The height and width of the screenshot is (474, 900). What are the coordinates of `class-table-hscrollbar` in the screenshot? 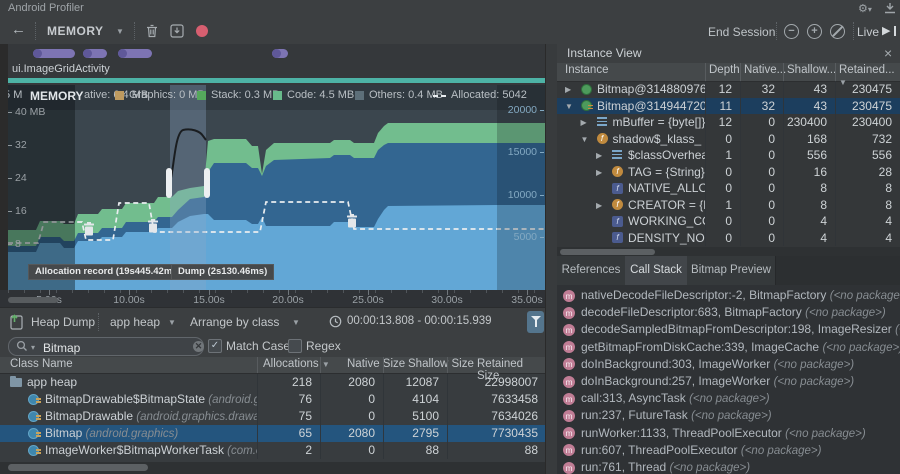 It's located at (273, 468).